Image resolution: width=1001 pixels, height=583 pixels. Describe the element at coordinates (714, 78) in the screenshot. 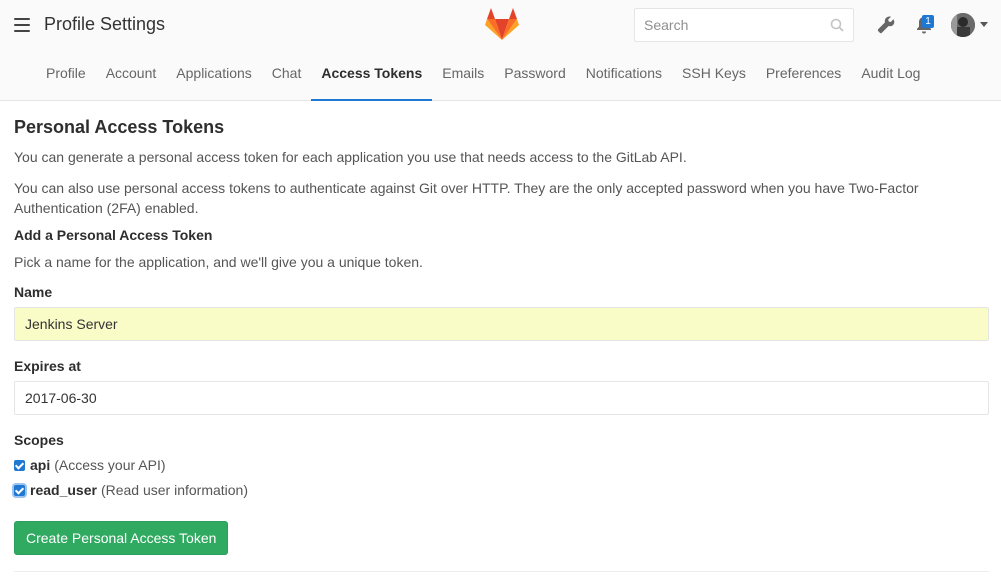

I see `tab-ssh-keys: SSH Keys` at that location.